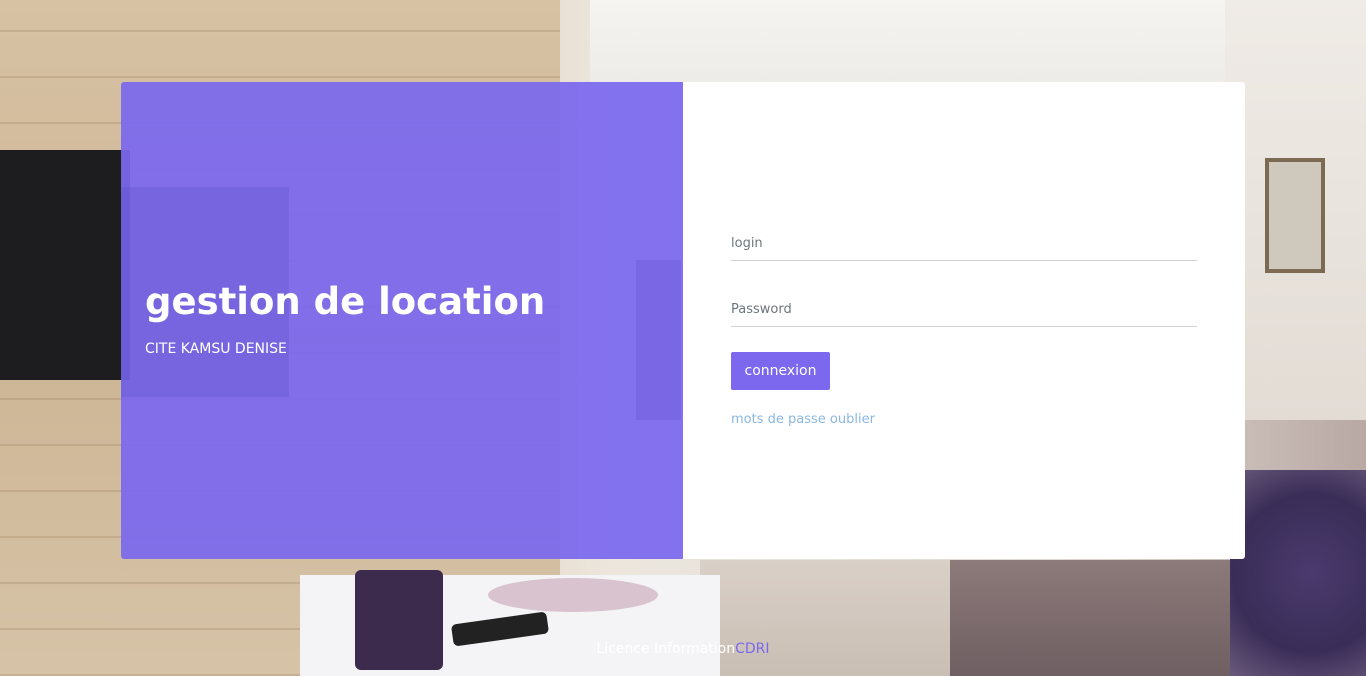 The width and height of the screenshot is (1366, 676). Describe the element at coordinates (1295, 215) in the screenshot. I see `picture-frame` at that location.